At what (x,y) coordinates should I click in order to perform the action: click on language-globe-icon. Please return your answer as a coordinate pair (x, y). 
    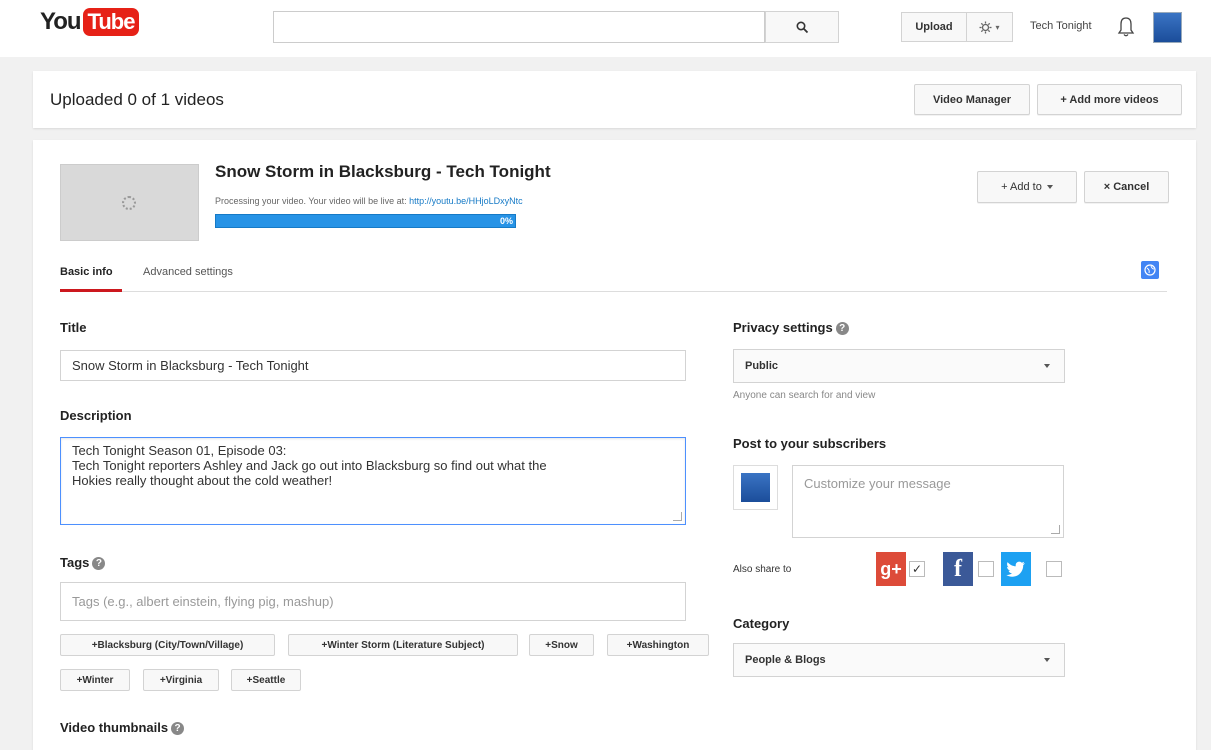
    Looking at the image, I should click on (1150, 270).